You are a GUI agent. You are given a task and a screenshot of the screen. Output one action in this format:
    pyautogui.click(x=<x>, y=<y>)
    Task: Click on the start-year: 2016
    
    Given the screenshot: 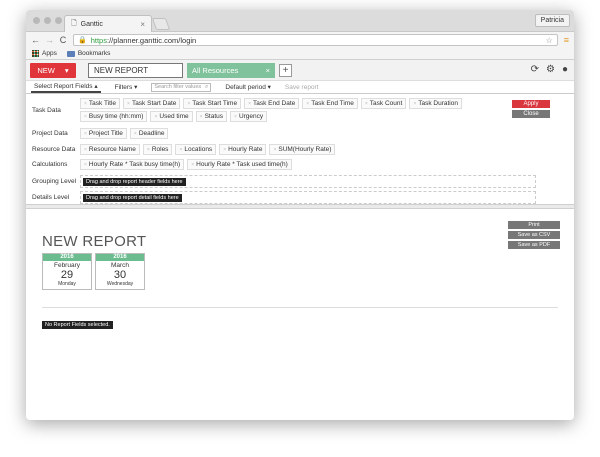 What is the action you would take?
    pyautogui.click(x=67, y=257)
    